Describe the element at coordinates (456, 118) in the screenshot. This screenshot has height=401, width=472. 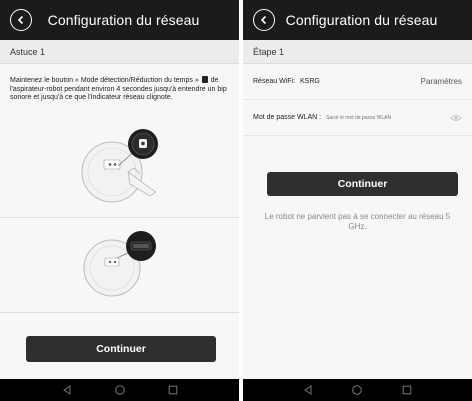
I see `eye-icon` at that location.